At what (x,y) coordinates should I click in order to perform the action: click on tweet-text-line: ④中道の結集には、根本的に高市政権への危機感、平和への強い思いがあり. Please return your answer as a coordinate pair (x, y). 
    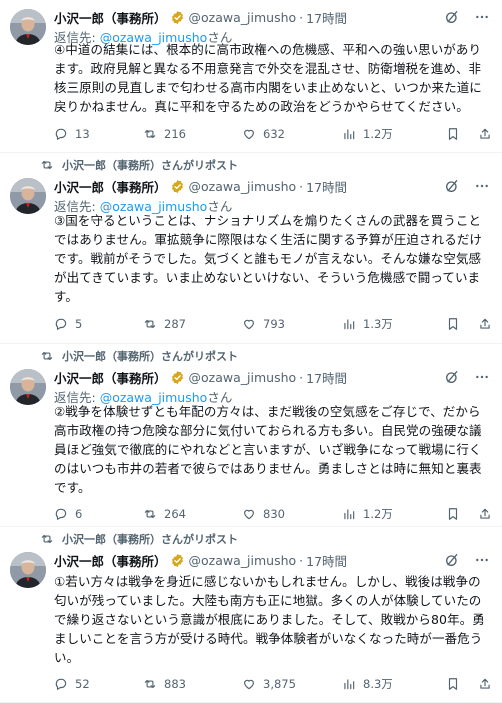
    Looking at the image, I should click on (268, 49).